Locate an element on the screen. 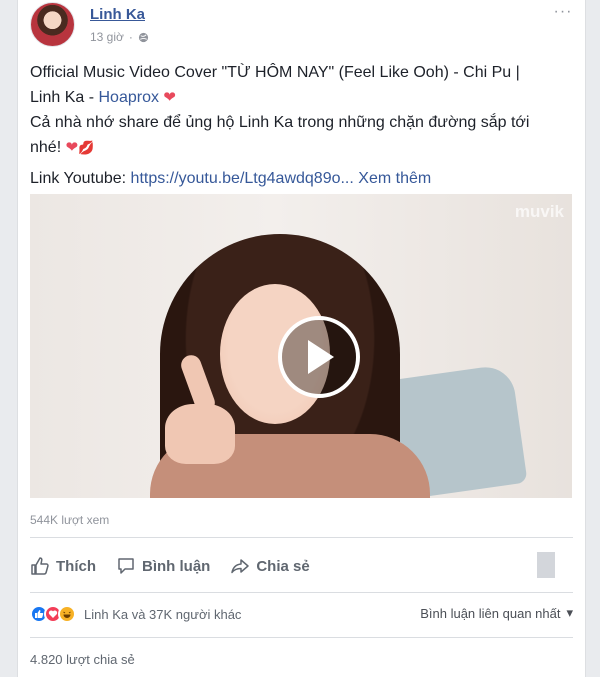 The height and width of the screenshot is (677, 600). like-button: Thích is located at coordinates (63, 566).